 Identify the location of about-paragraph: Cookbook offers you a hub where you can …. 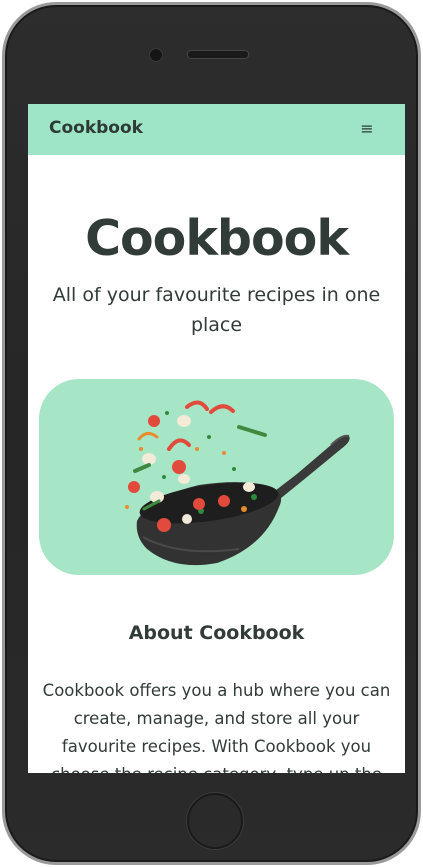
(216, 727).